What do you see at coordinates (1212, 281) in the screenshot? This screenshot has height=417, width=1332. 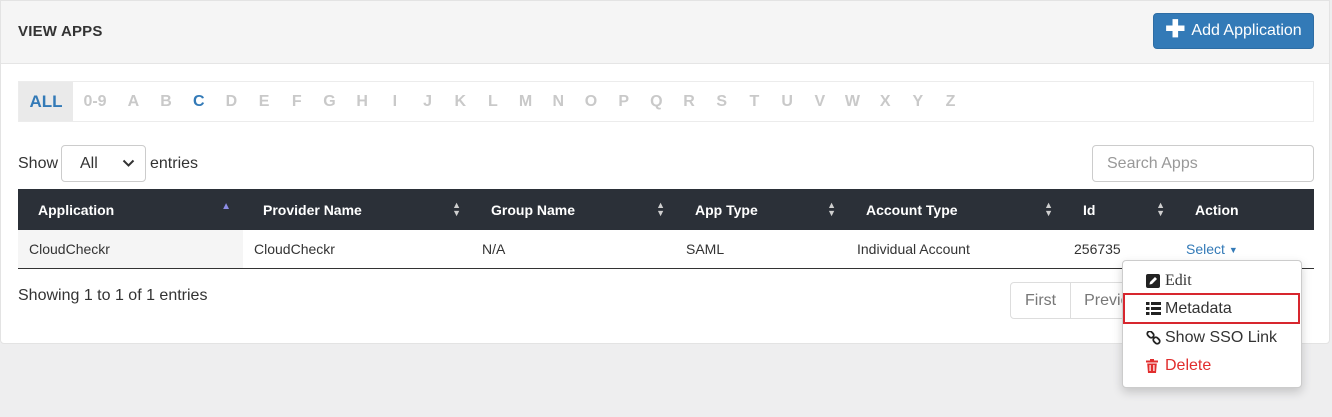 I see `menu-item-edit: Edit` at bounding box center [1212, 281].